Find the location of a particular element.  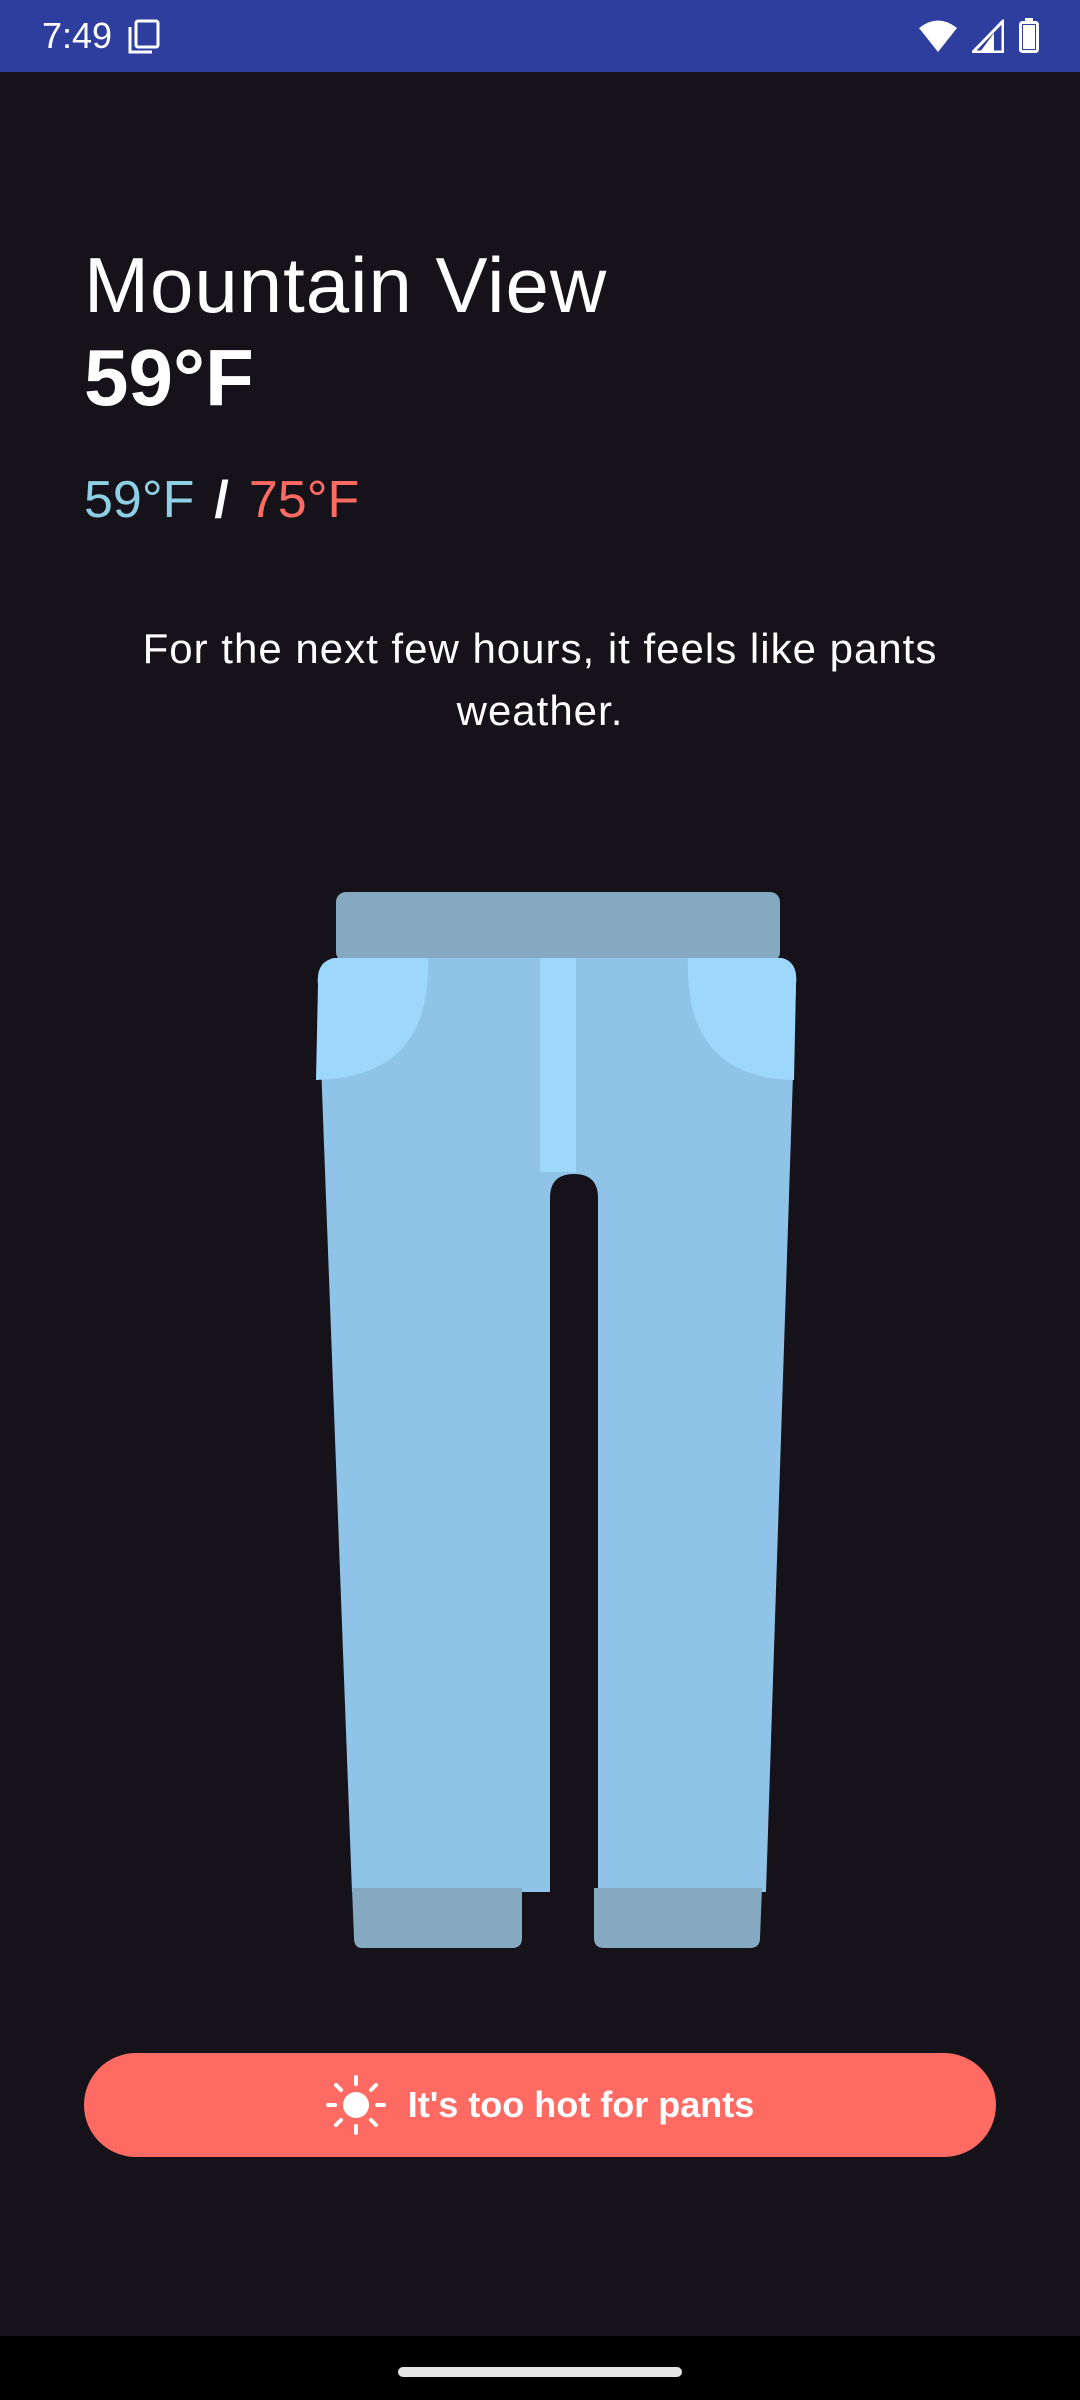

high-temperature: 75°F is located at coordinates (304, 500).